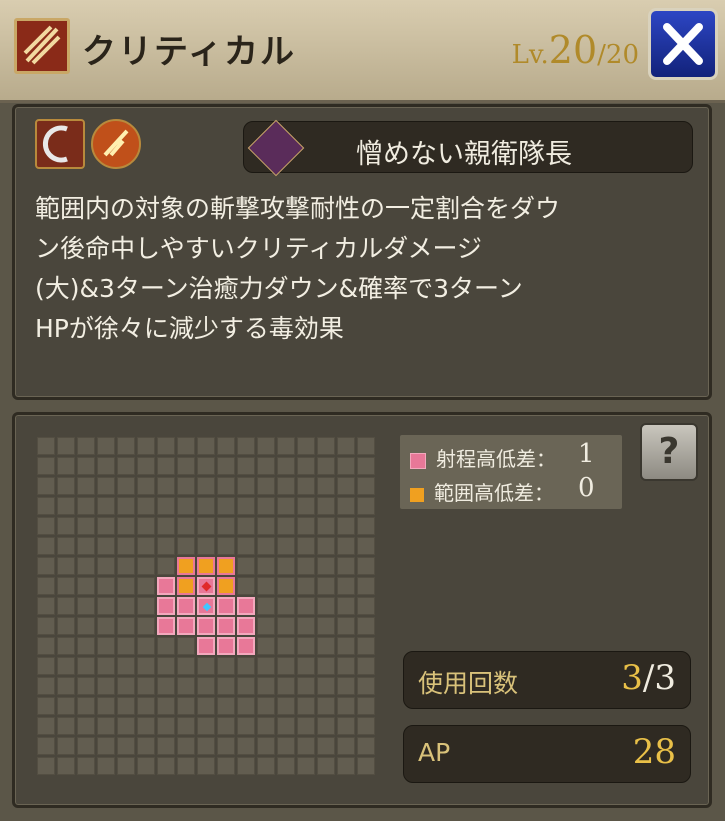  Describe the element at coordinates (259, 248) in the screenshot. I see `description-line: ン後命中しやすいクリティカルダメージ` at that location.